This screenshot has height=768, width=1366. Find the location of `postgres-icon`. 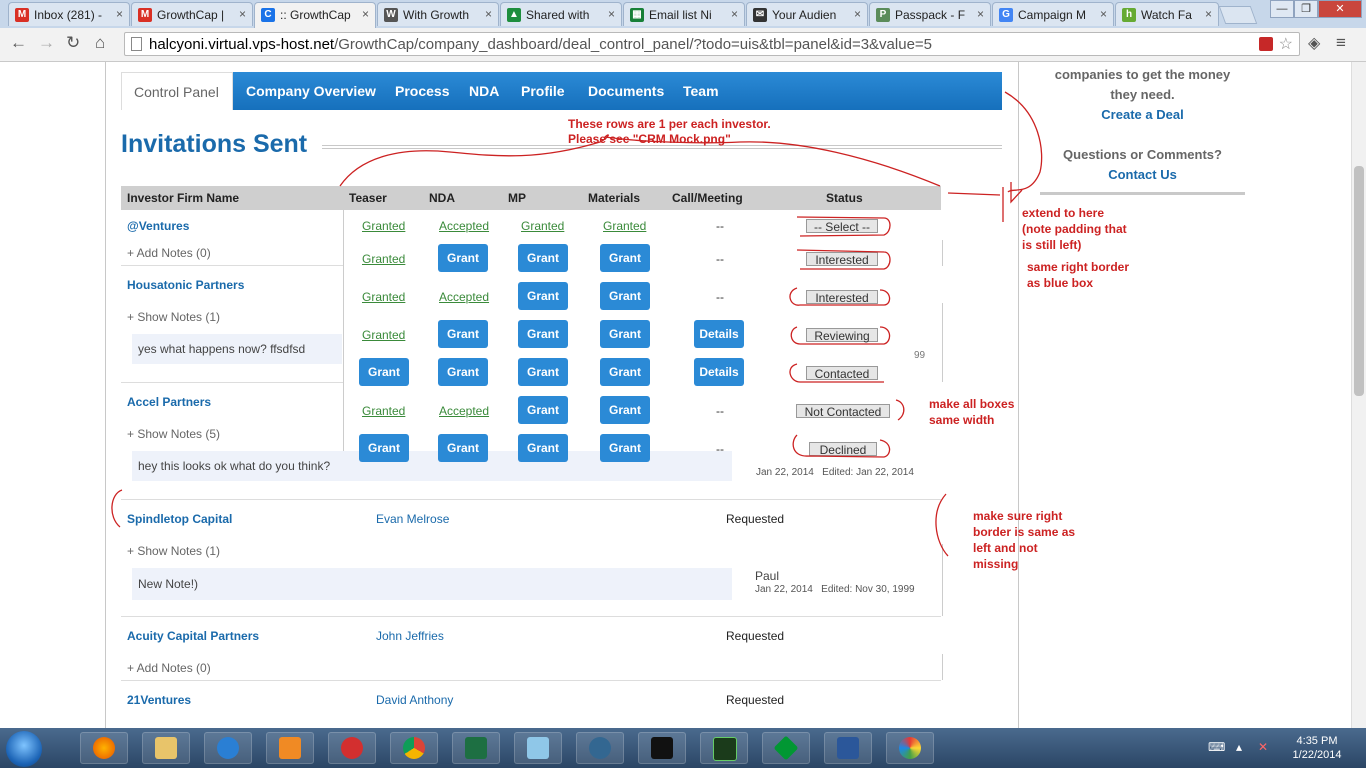

postgres-icon is located at coordinates (600, 748).